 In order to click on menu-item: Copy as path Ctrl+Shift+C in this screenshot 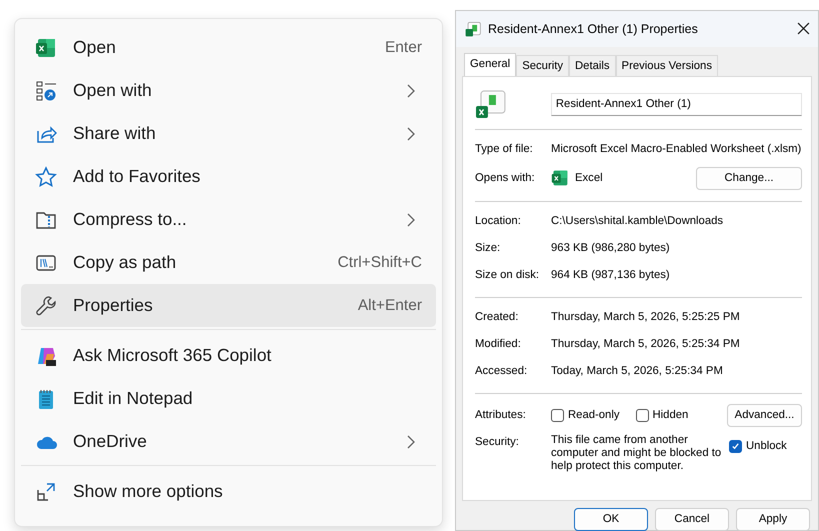, I will do `click(228, 262)`.